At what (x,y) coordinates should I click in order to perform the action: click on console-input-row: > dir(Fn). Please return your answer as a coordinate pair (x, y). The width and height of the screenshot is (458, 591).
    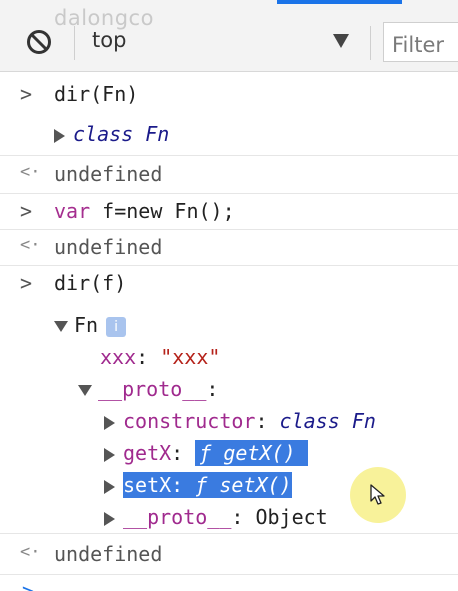
    Looking at the image, I should click on (229, 93).